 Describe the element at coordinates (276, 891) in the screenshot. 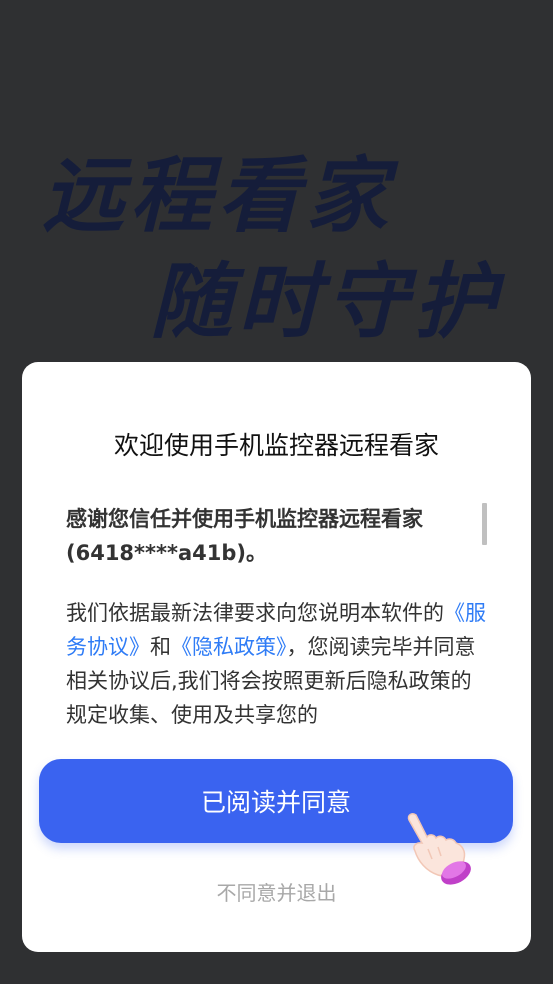

I see `disagree-exit-link: 不同意并退出` at that location.